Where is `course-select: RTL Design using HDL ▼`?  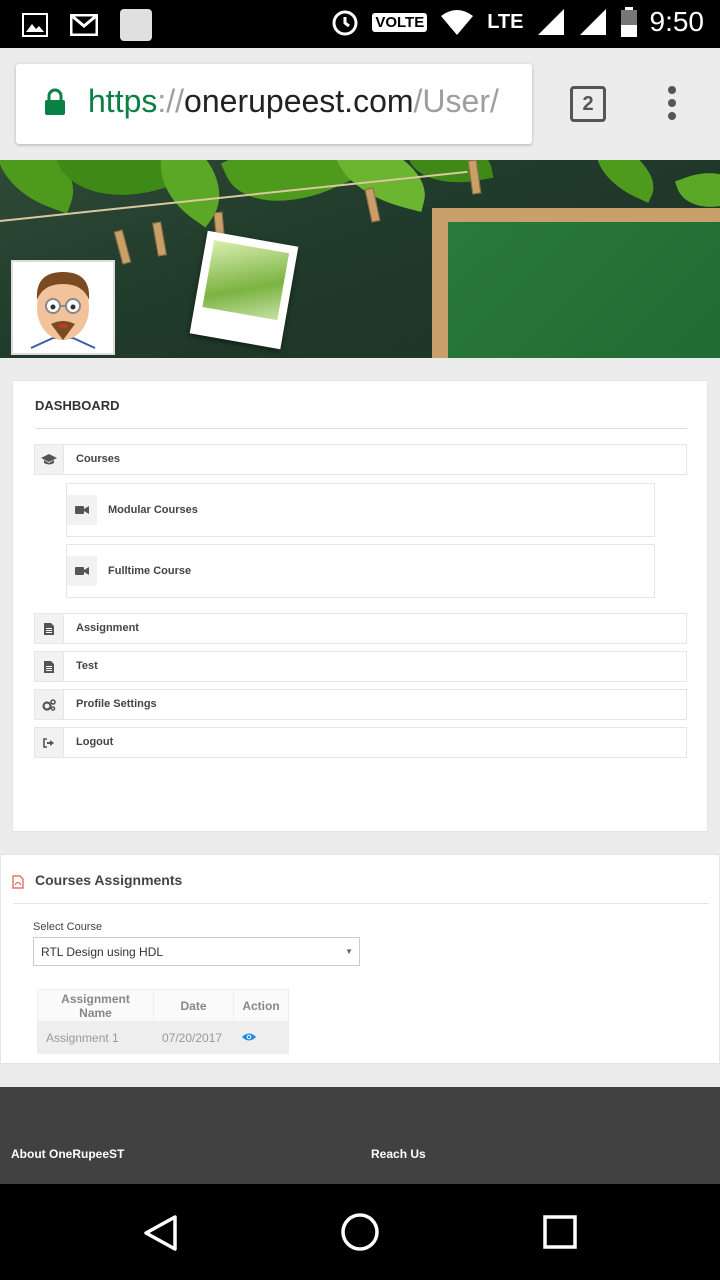
course-select: RTL Design using HDL ▼ is located at coordinates (196, 951).